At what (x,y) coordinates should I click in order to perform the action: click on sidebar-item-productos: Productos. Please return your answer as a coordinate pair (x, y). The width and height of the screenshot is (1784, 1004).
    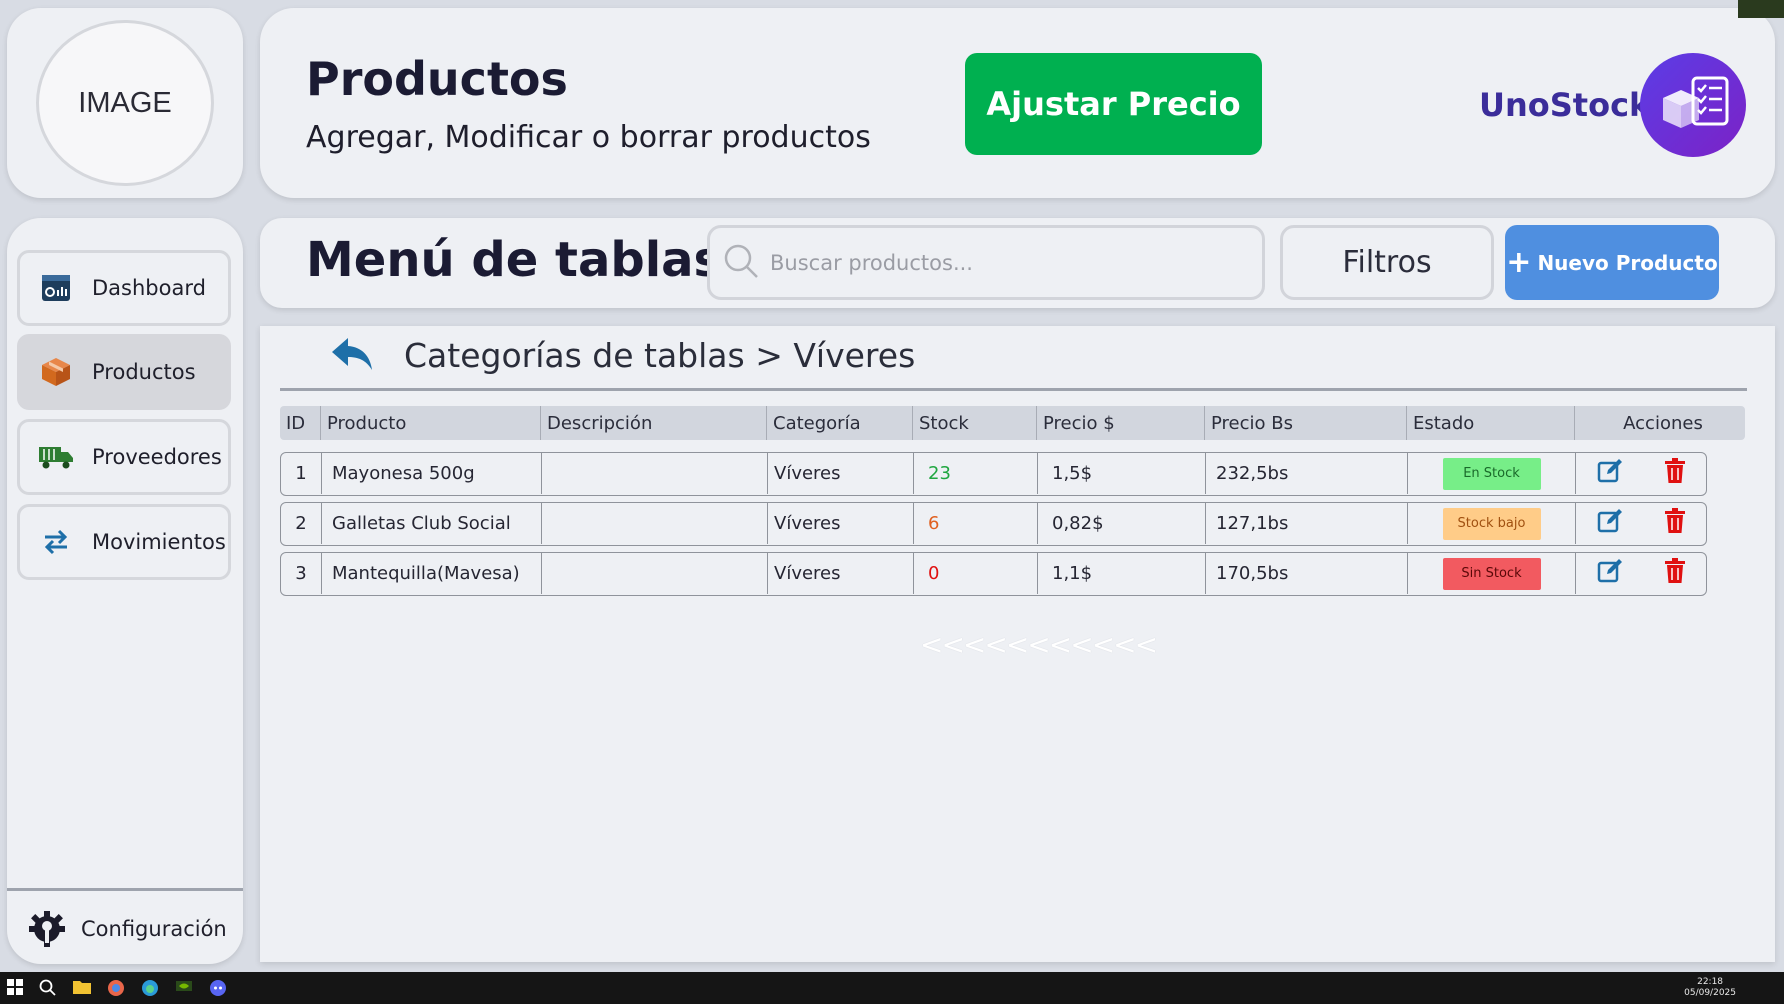
    Looking at the image, I should click on (124, 372).